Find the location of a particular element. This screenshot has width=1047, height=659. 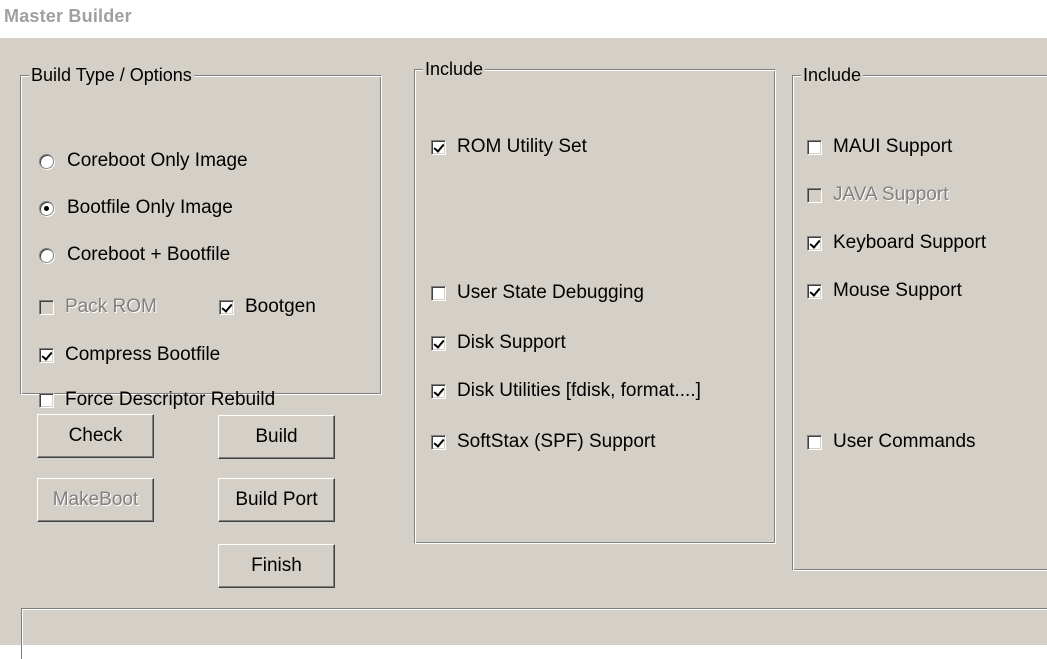

build-type-legend: Build Type / Options is located at coordinates (111, 75).